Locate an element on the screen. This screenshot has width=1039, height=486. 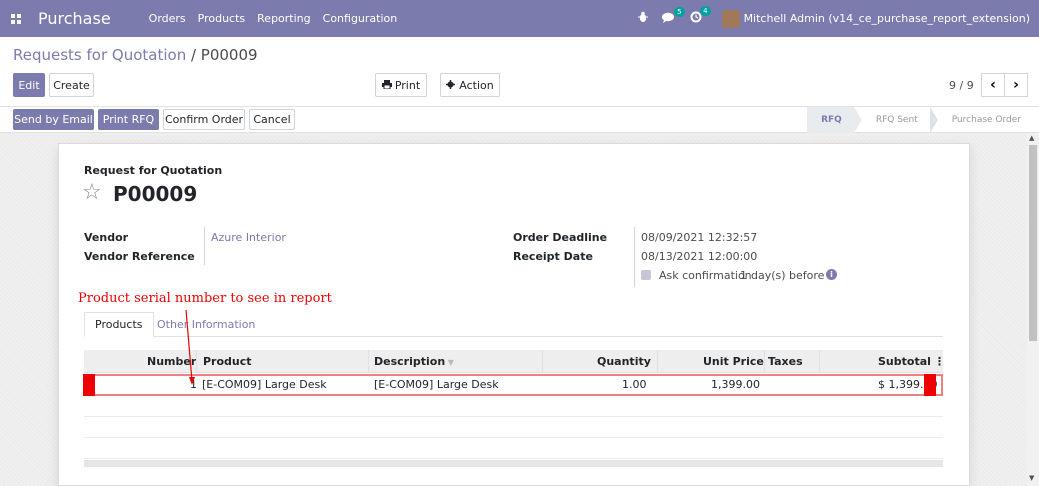
action-label: Action is located at coordinates (476, 85).